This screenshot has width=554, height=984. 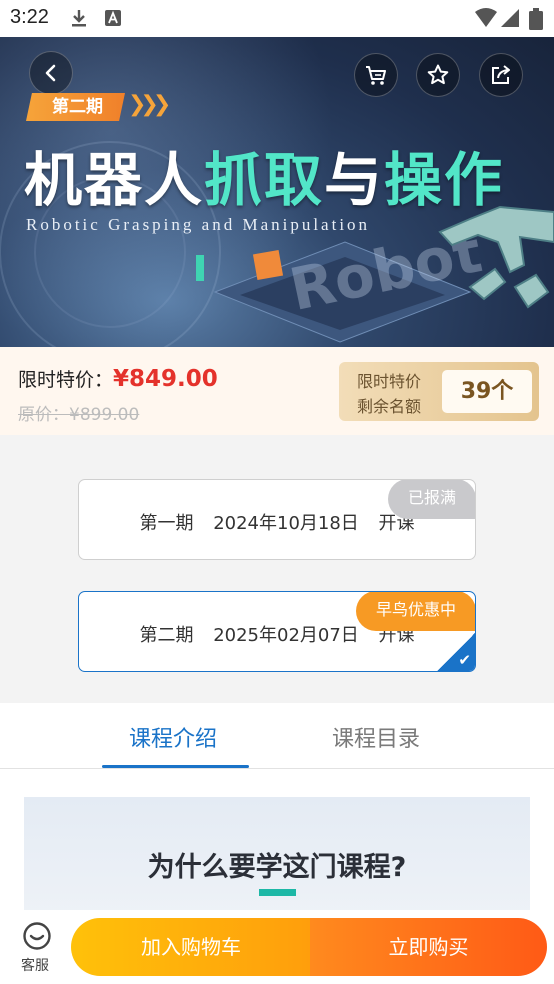 What do you see at coordinates (79, 415) in the screenshot?
I see `original-price: 原价：¥899.00` at bounding box center [79, 415].